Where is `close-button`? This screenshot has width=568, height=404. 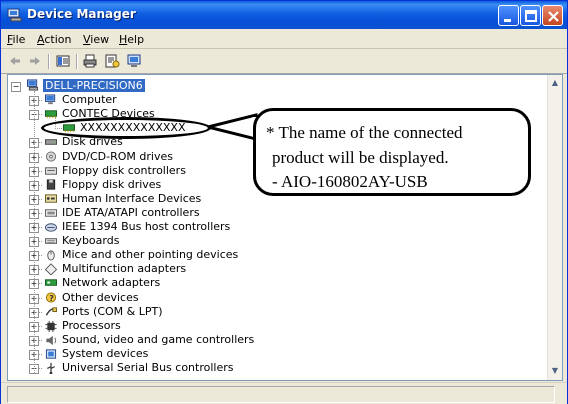 close-button is located at coordinates (552, 15).